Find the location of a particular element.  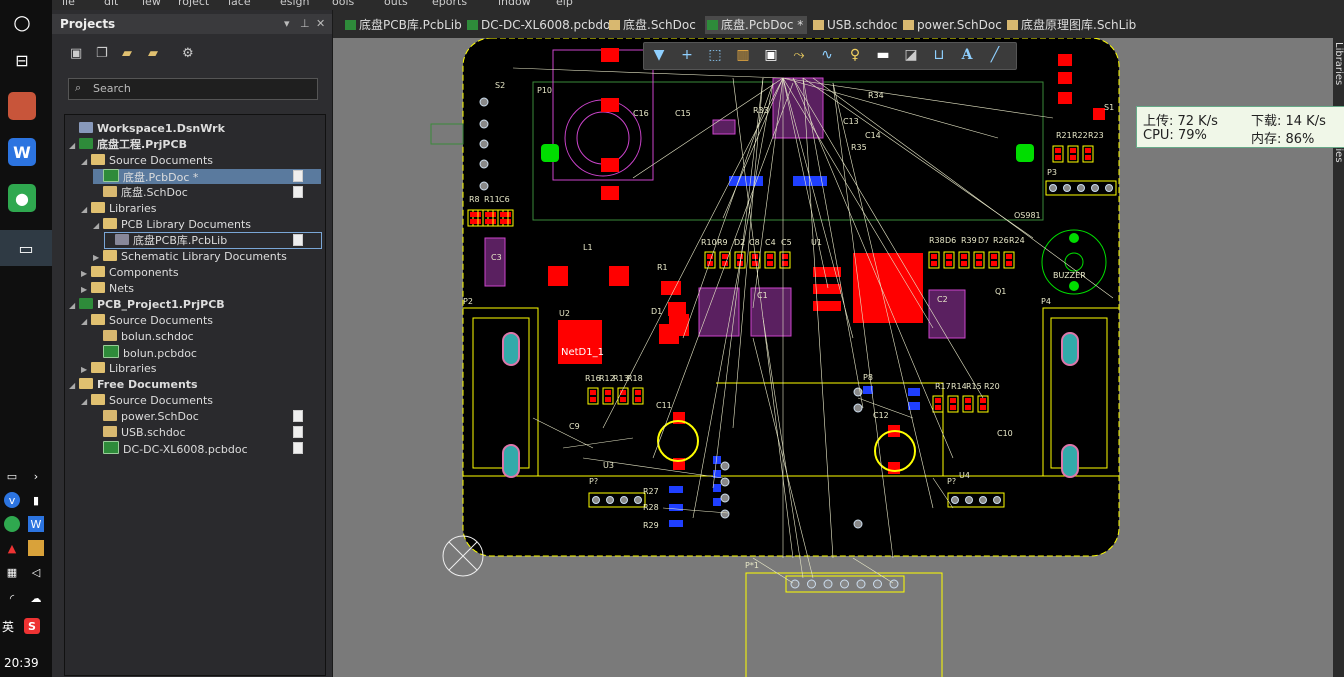

menu-item: indow is located at coordinates (514, 4).